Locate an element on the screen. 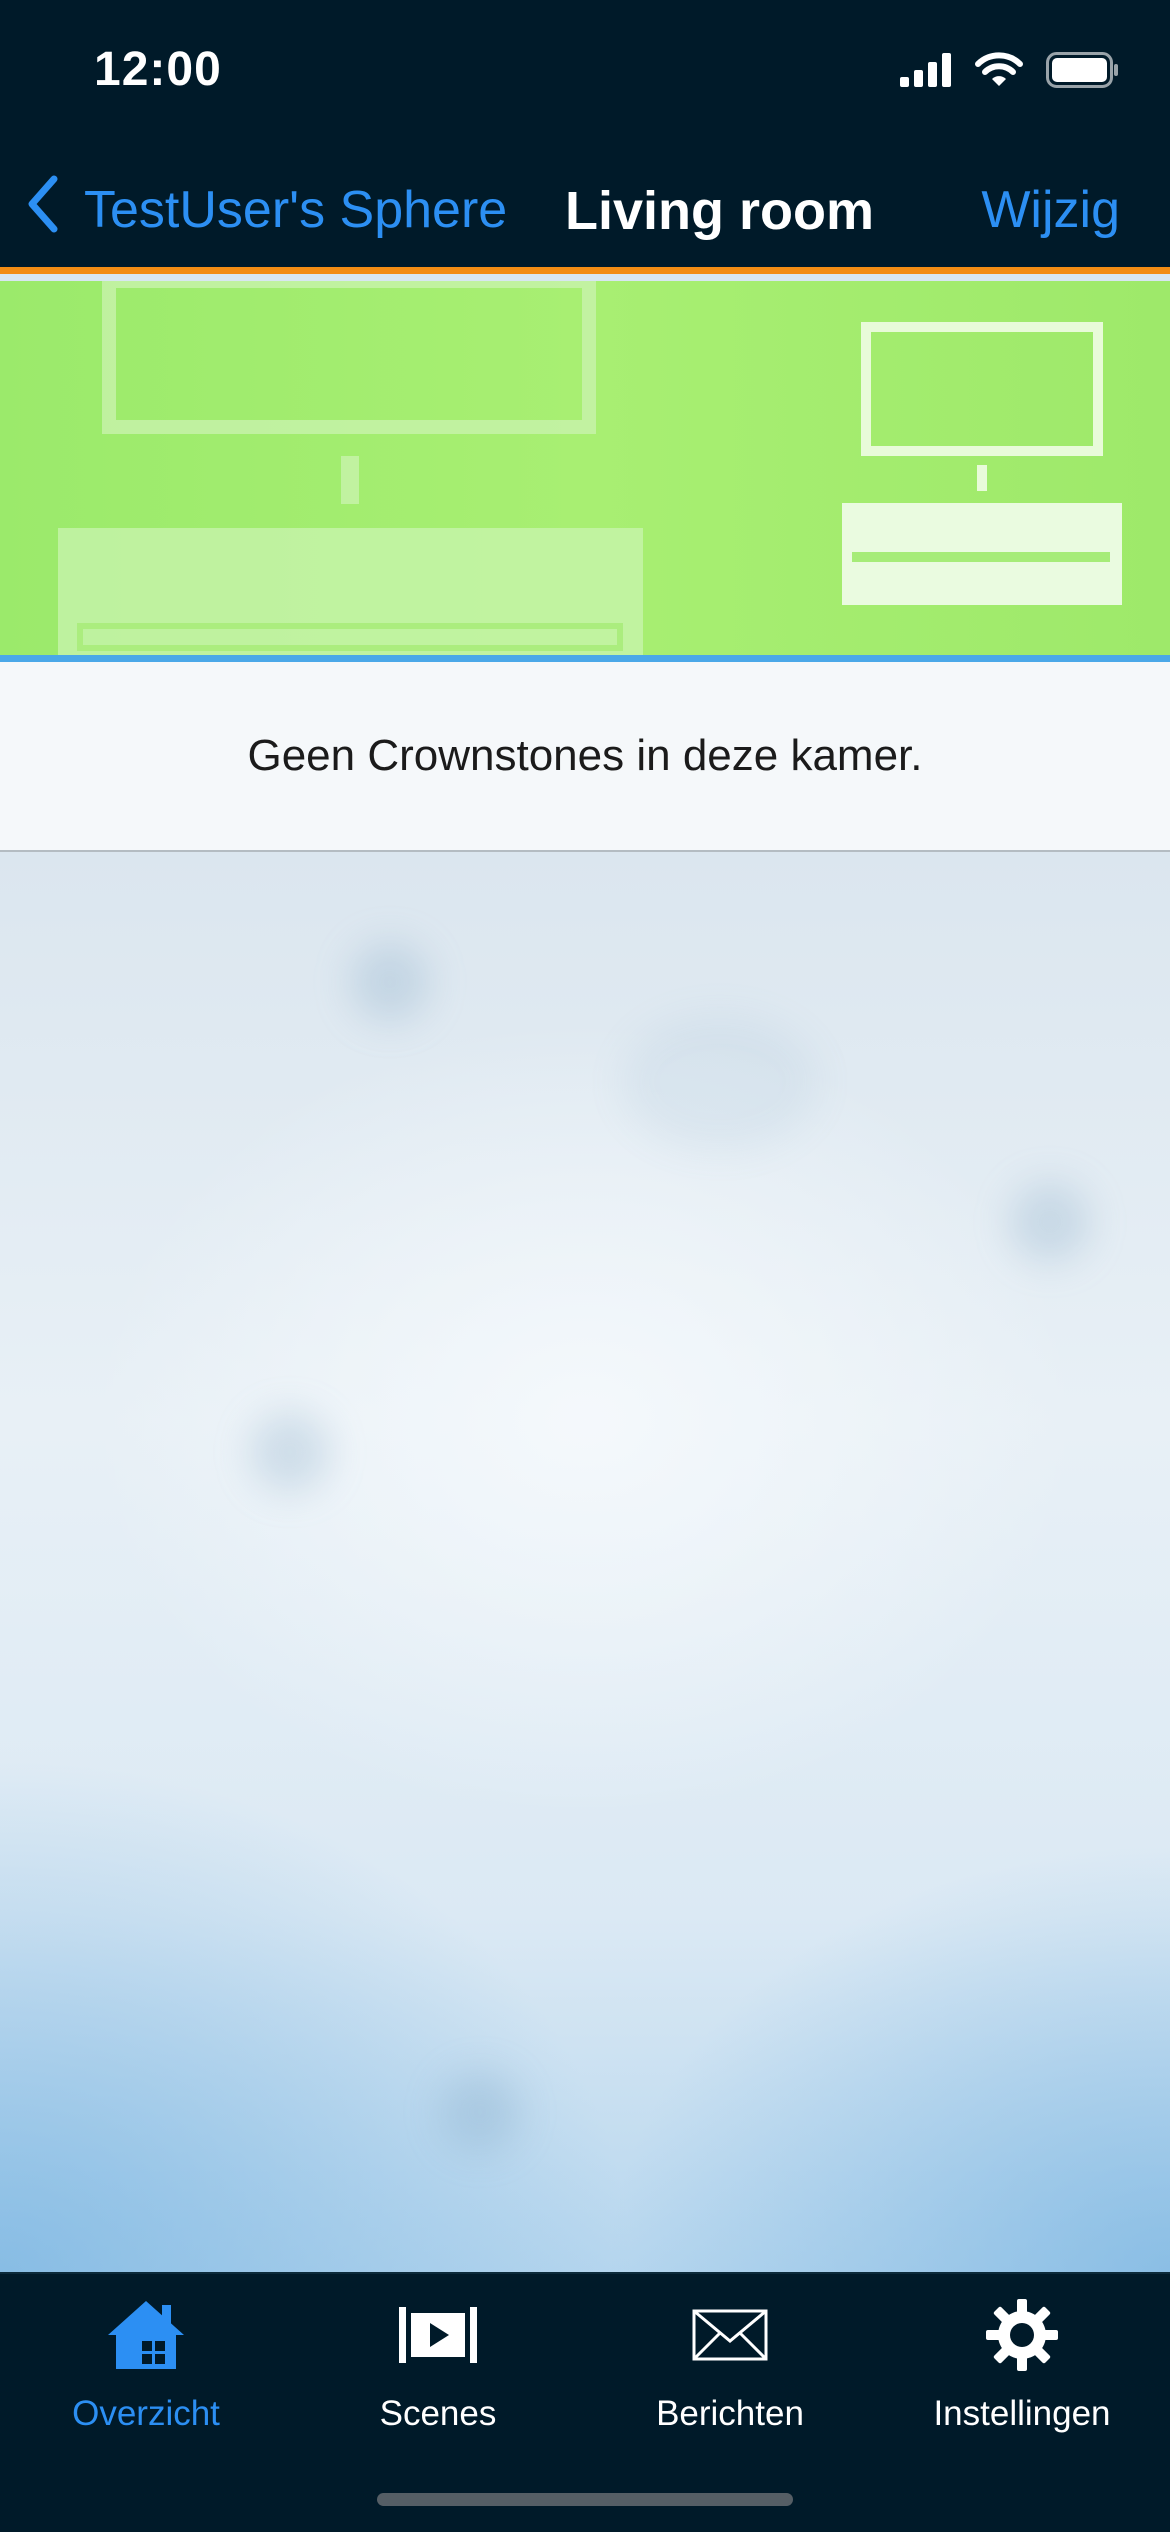 Image resolution: width=1170 pixels, height=2532 pixels. empty-state-panel: Geen Crownstones in deze kamer. is located at coordinates (585, 757).